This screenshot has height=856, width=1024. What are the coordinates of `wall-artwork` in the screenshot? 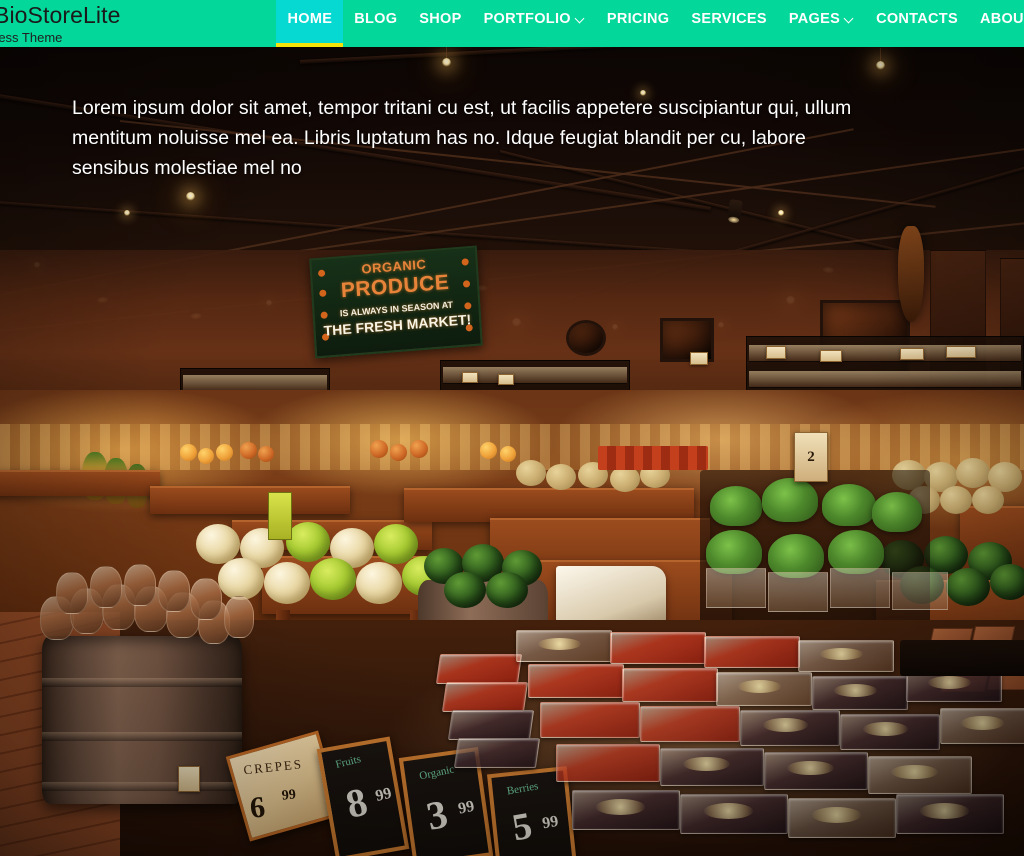 It's located at (586, 338).